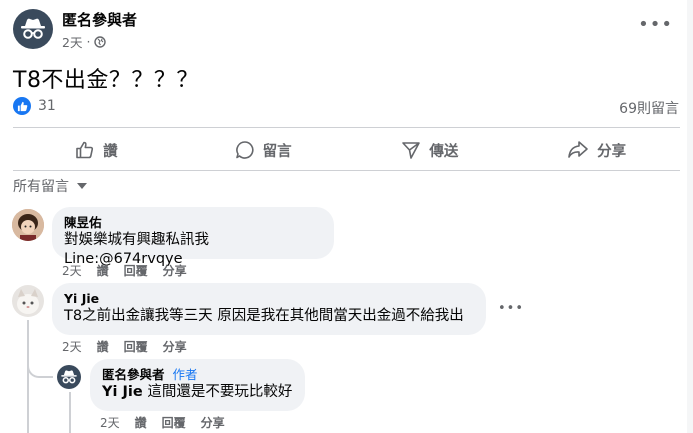 The height and width of the screenshot is (433, 693). I want to click on reply-actions: 2天 讚 回覆 分享, so click(162, 422).